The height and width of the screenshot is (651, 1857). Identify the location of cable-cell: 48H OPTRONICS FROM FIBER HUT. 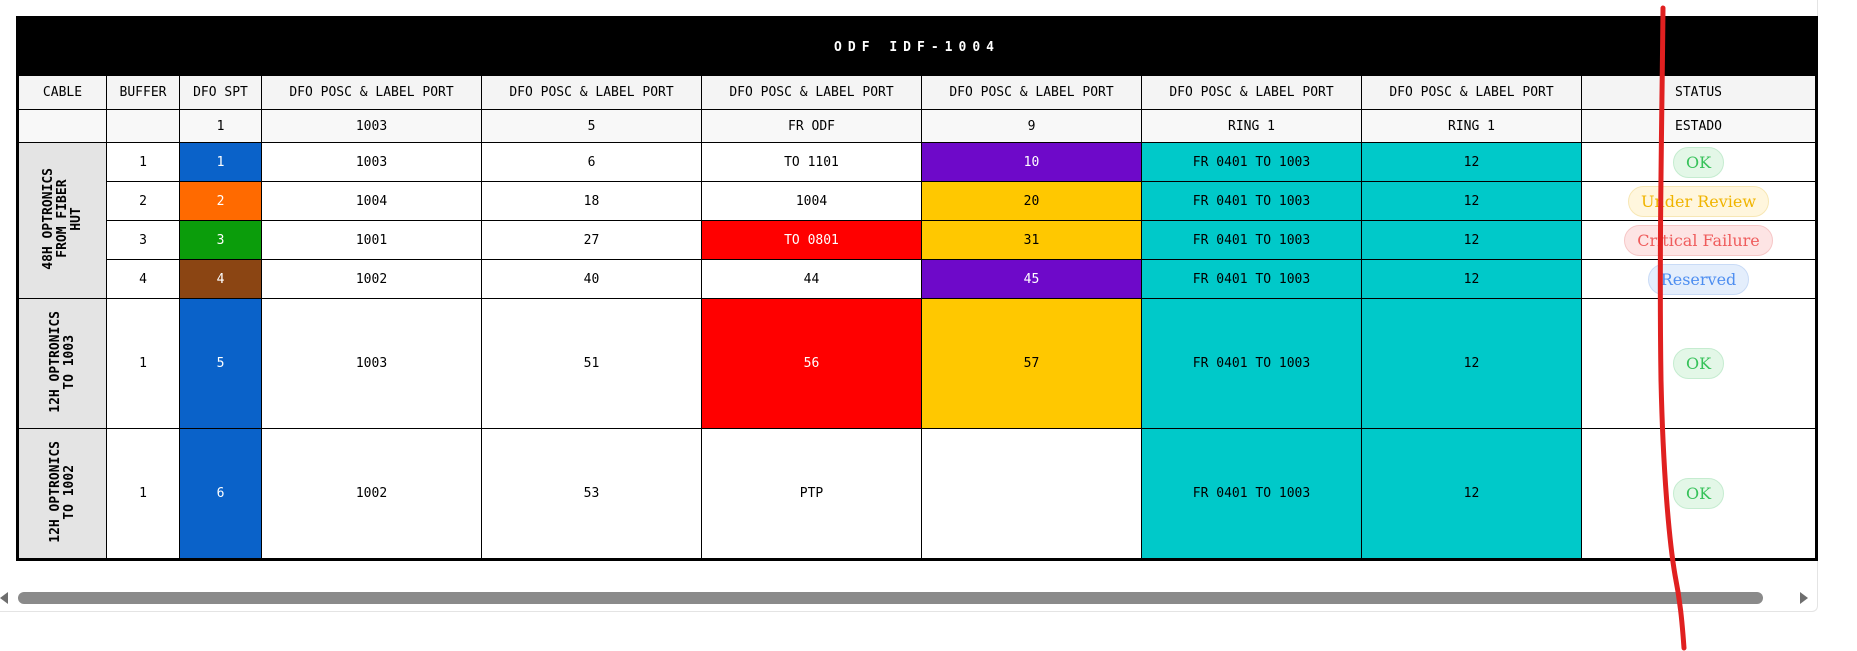
(62, 220).